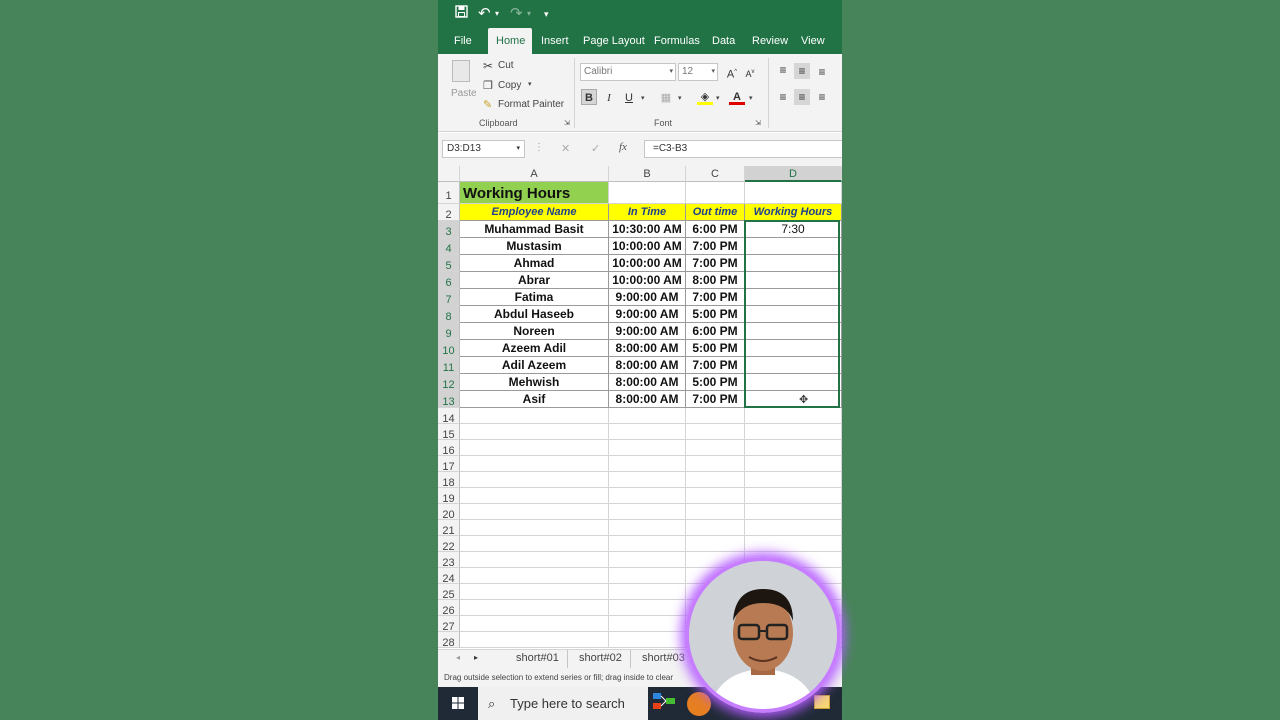 Image resolution: width=1280 pixels, height=720 pixels. Describe the element at coordinates (534, 280) in the screenshot. I see `data-cell: Abrar` at that location.